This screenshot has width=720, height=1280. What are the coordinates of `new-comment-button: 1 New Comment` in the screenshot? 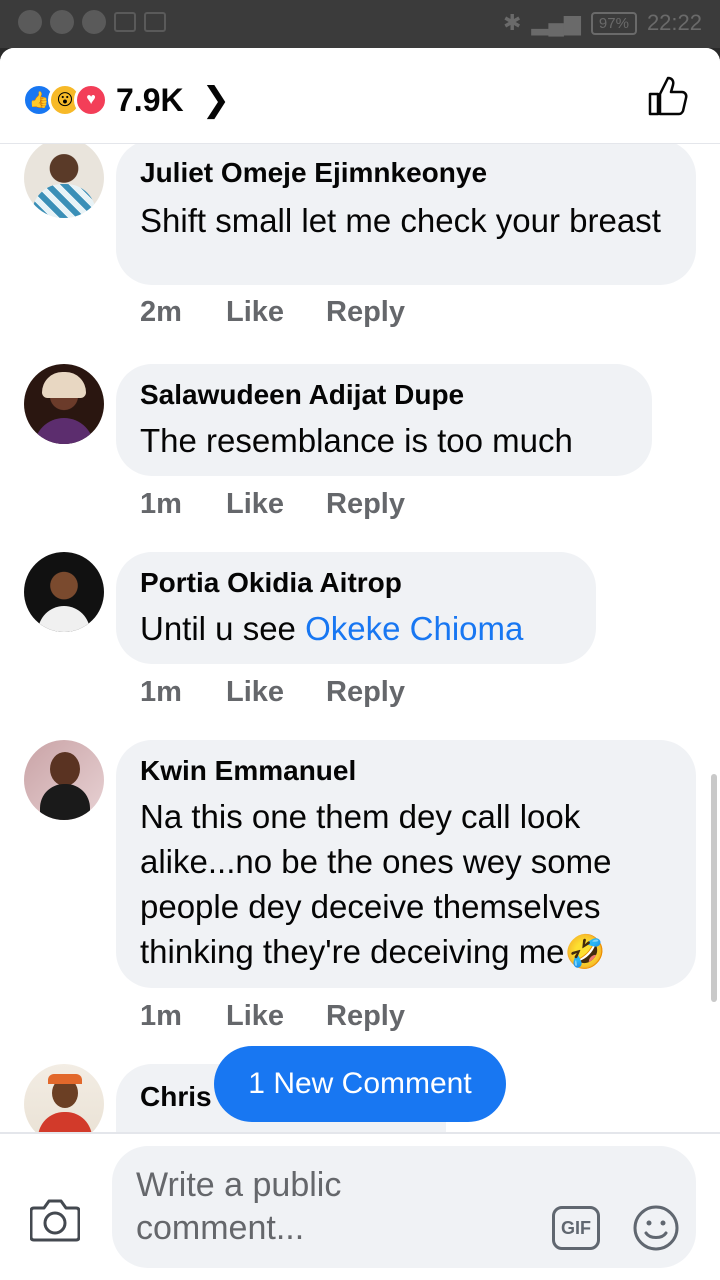 It's located at (360, 1084).